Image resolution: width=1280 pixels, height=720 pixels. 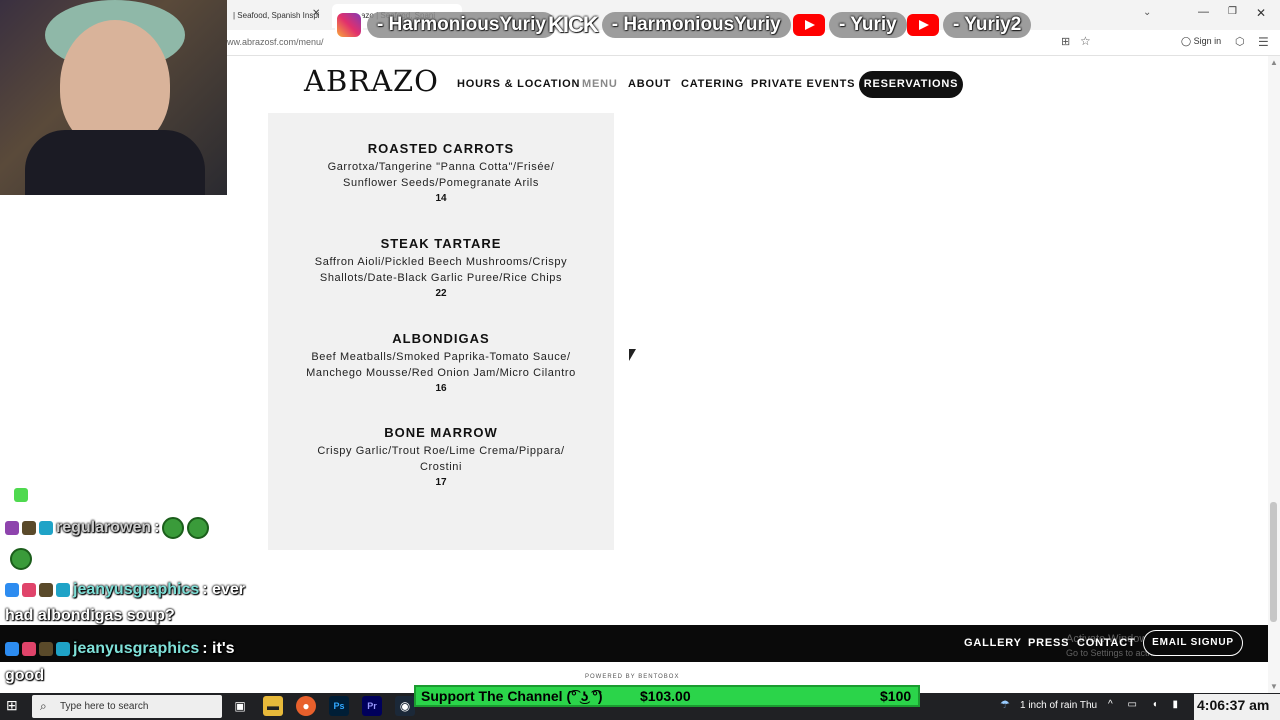 What do you see at coordinates (911, 84) in the screenshot?
I see `reservations-button: RESERVATIONS` at bounding box center [911, 84].